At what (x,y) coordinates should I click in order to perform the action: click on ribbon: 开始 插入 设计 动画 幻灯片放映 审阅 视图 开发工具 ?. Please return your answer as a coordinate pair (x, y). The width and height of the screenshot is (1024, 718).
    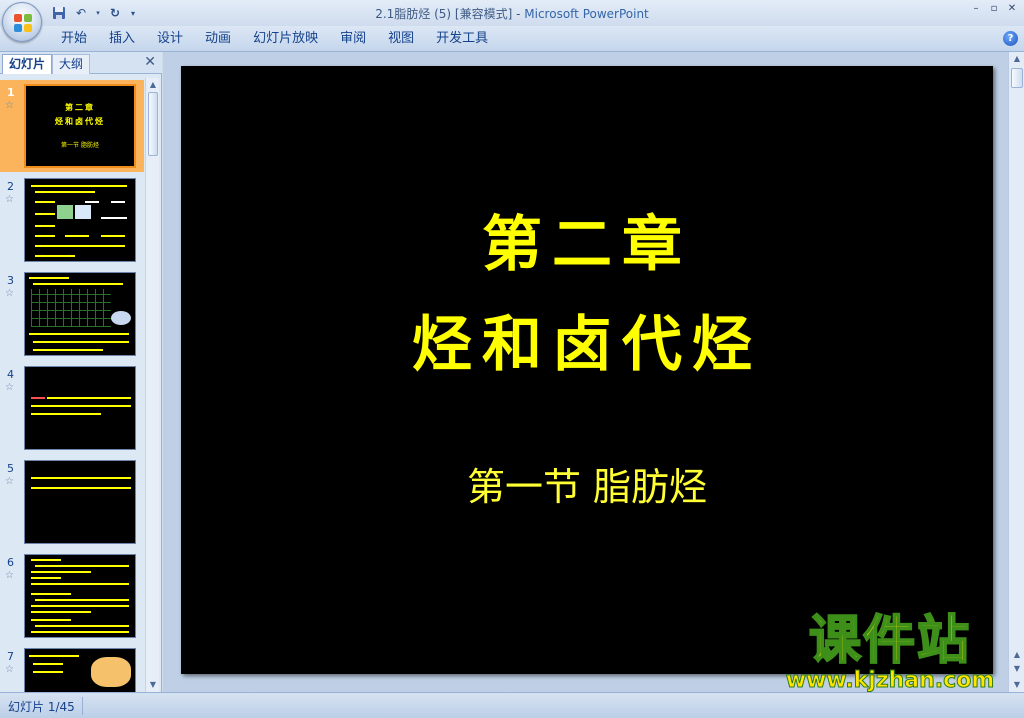
    Looking at the image, I should click on (512, 39).